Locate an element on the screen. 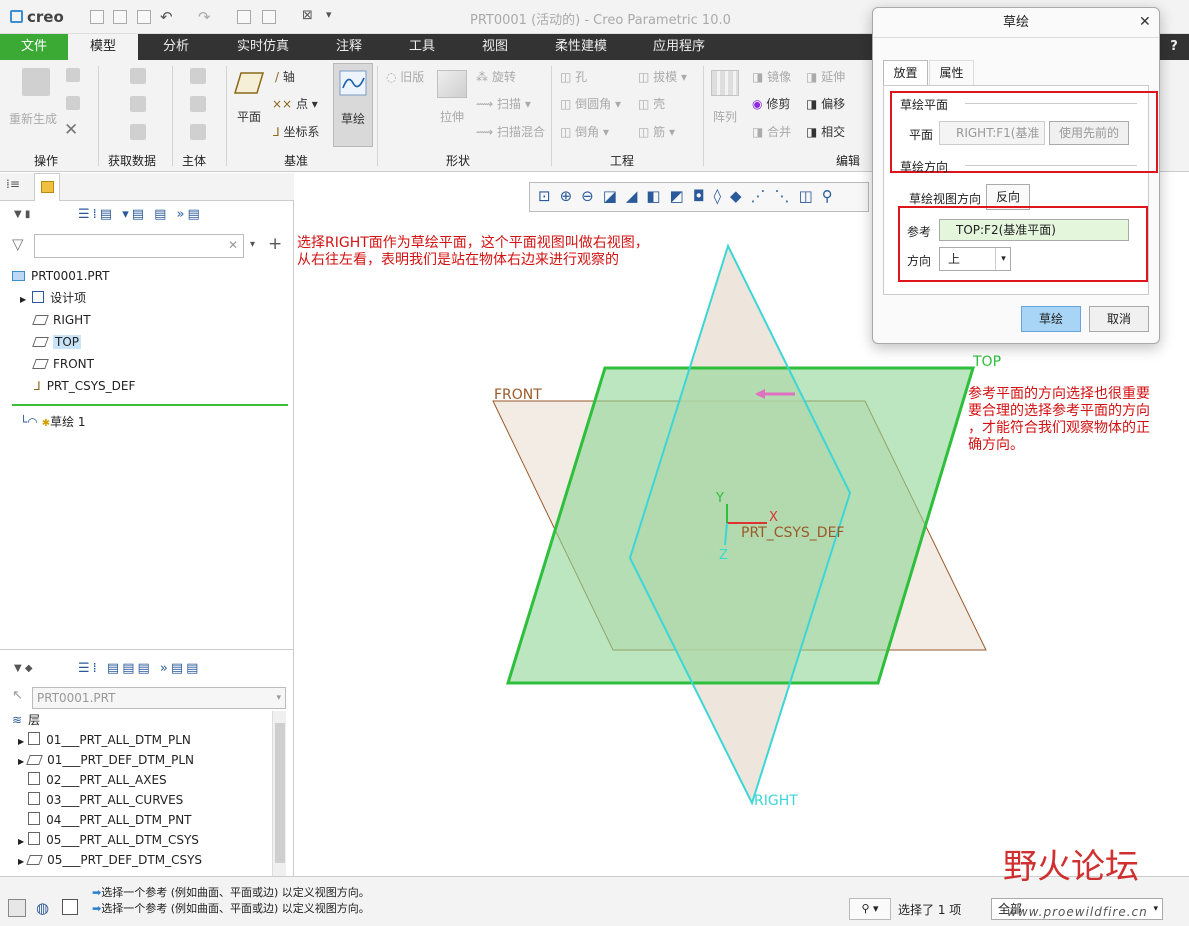 Image resolution: width=1189 pixels, height=926 pixels. menu-view: 视图 is located at coordinates (495, 47).